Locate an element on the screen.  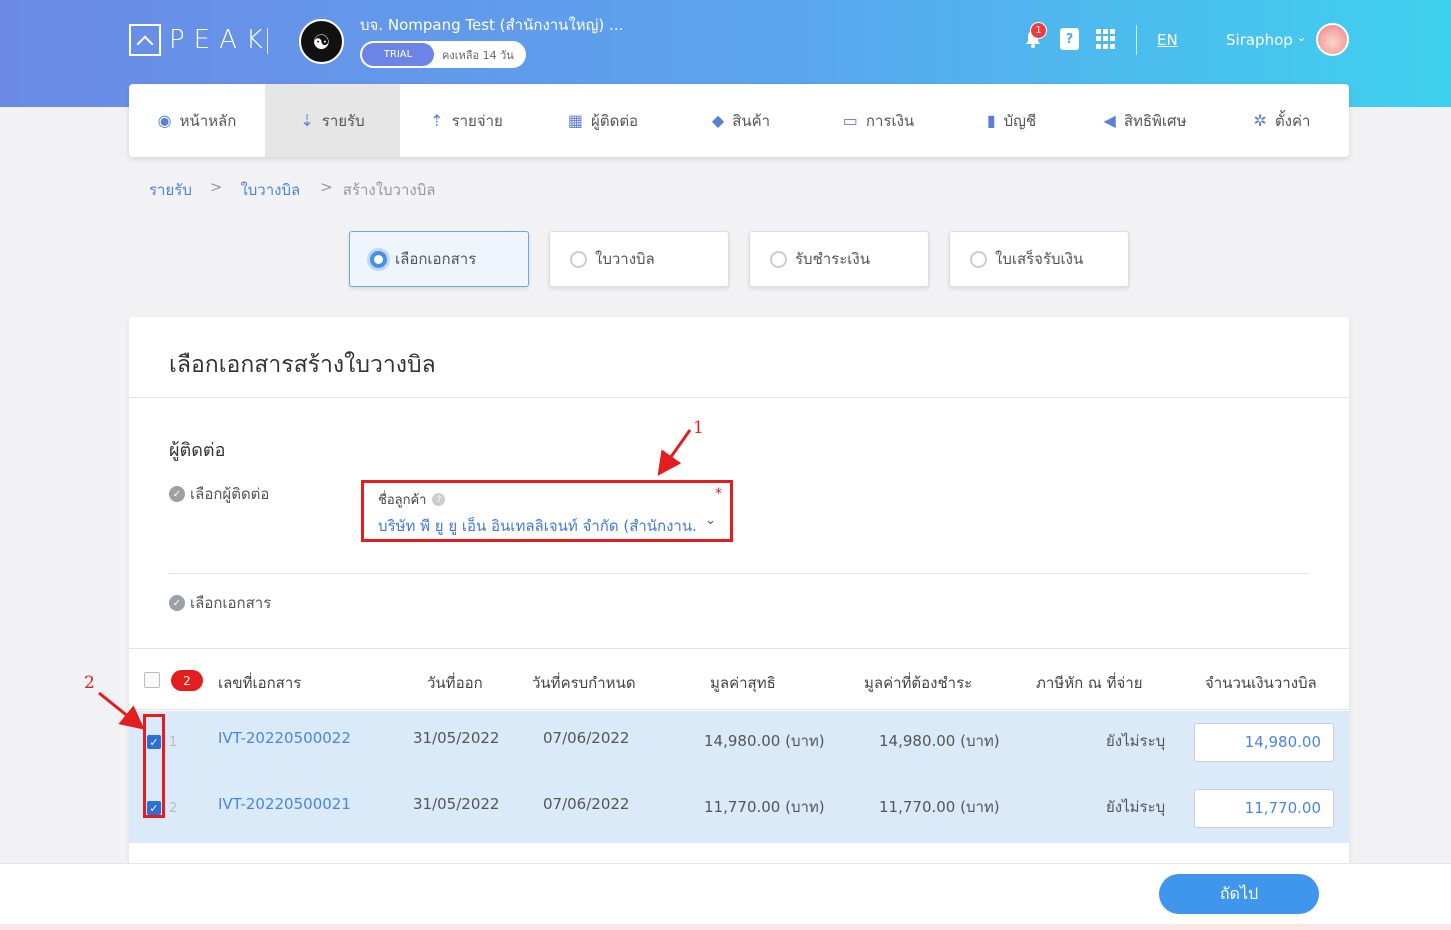
footer-strip is located at coordinates (725, 927).